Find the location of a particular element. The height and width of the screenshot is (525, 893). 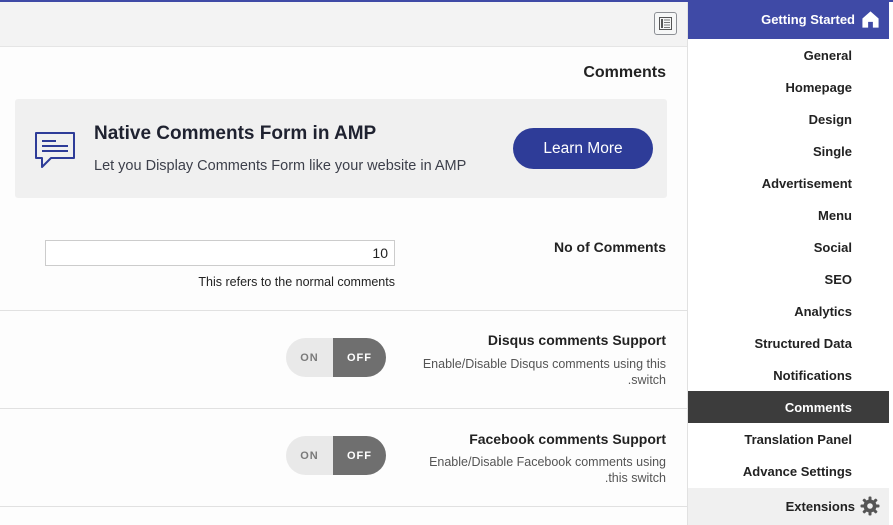

no-of-comments-help: This refers to the normal comments is located at coordinates (296, 282).